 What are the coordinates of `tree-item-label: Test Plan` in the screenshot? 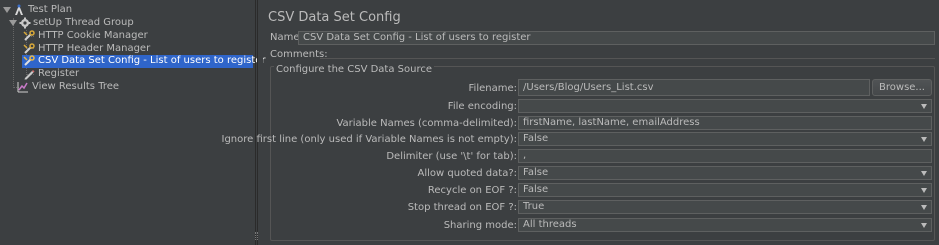 It's located at (50, 9).